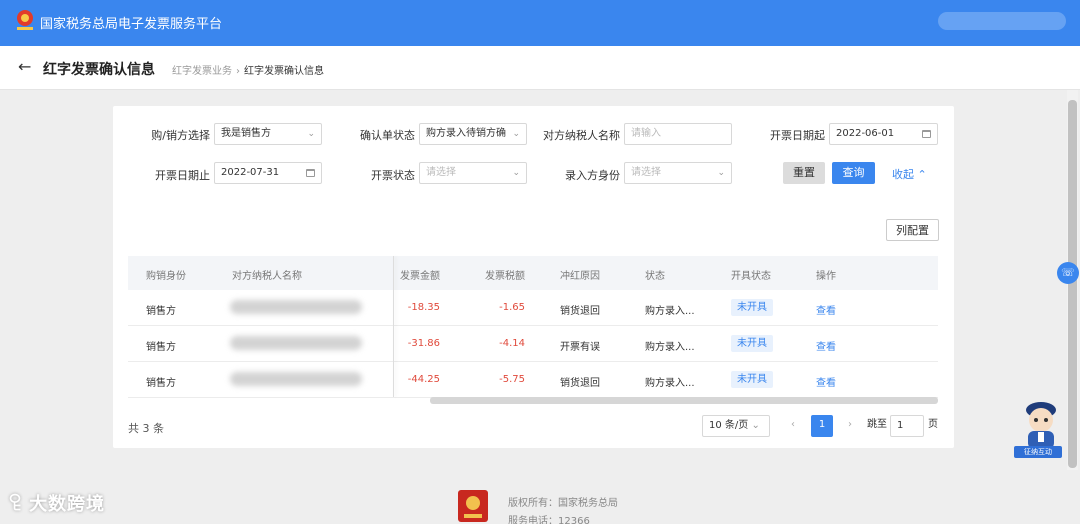 This screenshot has height=524, width=1080. What do you see at coordinates (549, 520) in the screenshot?
I see `footer-phone: 服务电话：12366` at bounding box center [549, 520].